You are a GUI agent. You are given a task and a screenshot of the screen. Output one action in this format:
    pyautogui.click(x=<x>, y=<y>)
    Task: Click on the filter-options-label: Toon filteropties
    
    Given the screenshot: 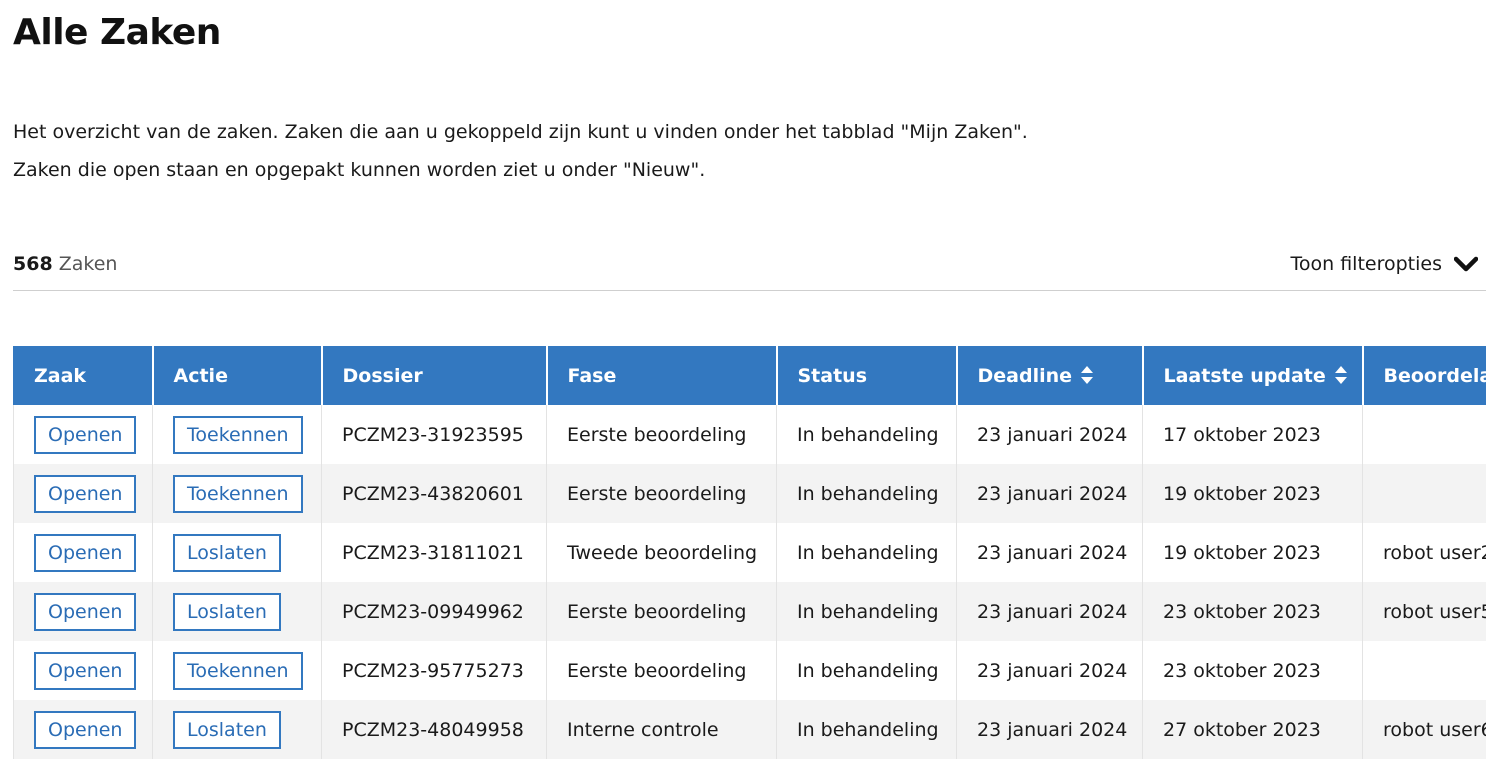 What is the action you would take?
    pyautogui.click(x=1366, y=264)
    